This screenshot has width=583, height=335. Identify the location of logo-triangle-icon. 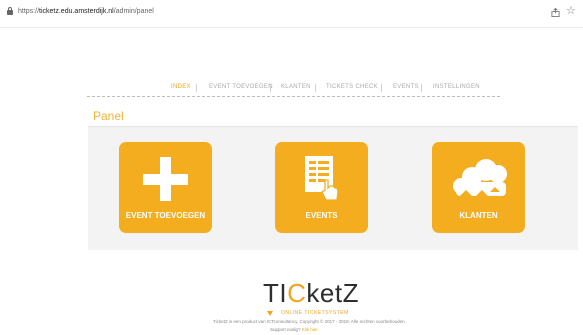
(270, 313).